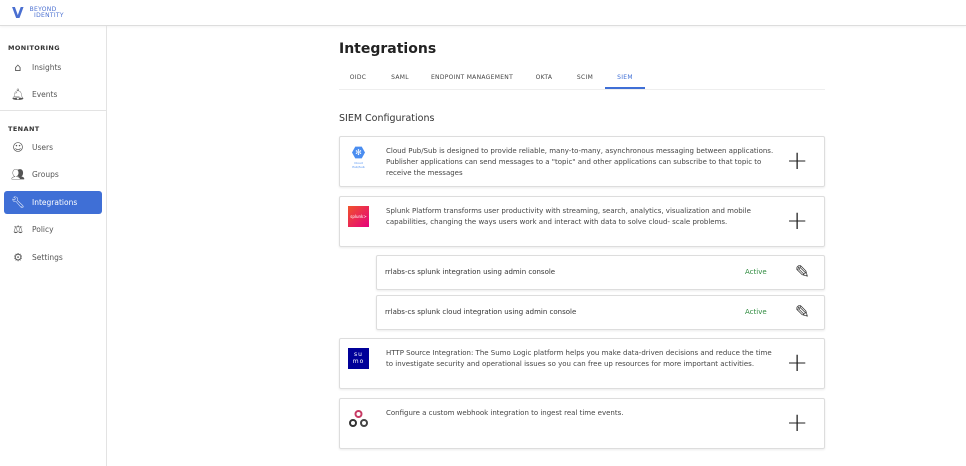  What do you see at coordinates (18, 13) in the screenshot?
I see `logo-mark-icon: V` at bounding box center [18, 13].